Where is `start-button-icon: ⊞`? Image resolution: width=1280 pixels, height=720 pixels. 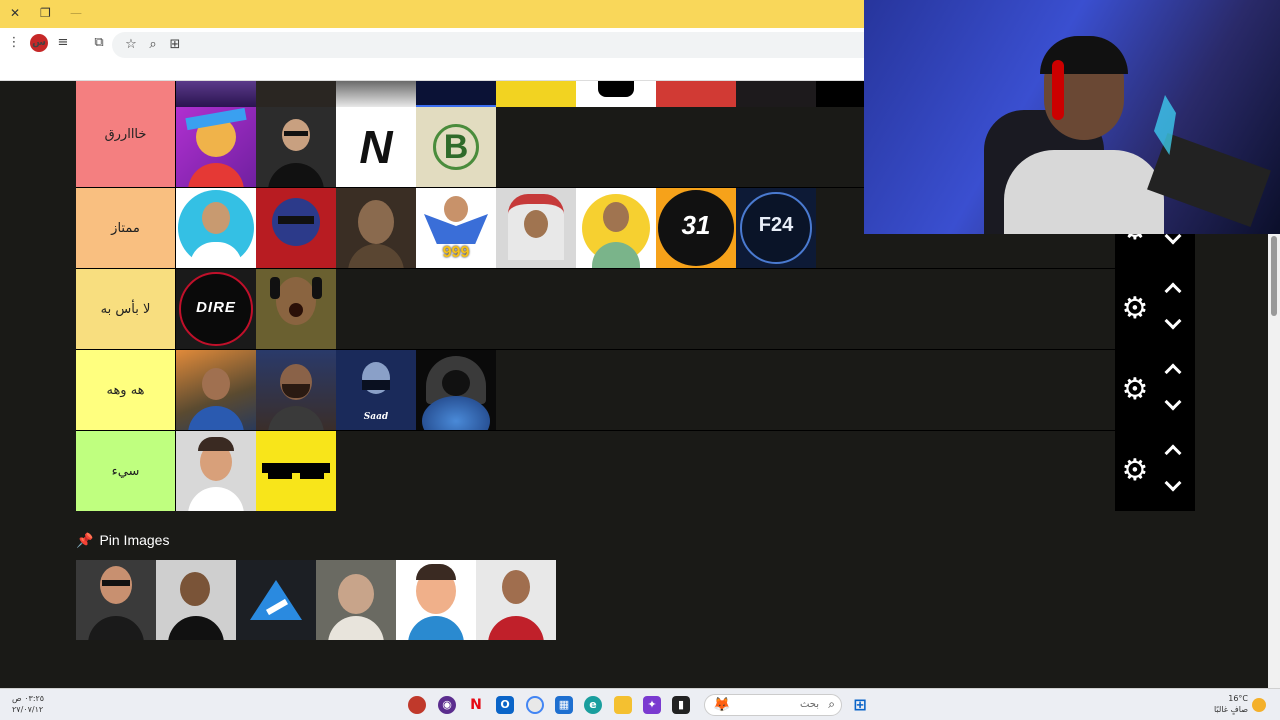
start-button-icon: ⊞ is located at coordinates (860, 705).